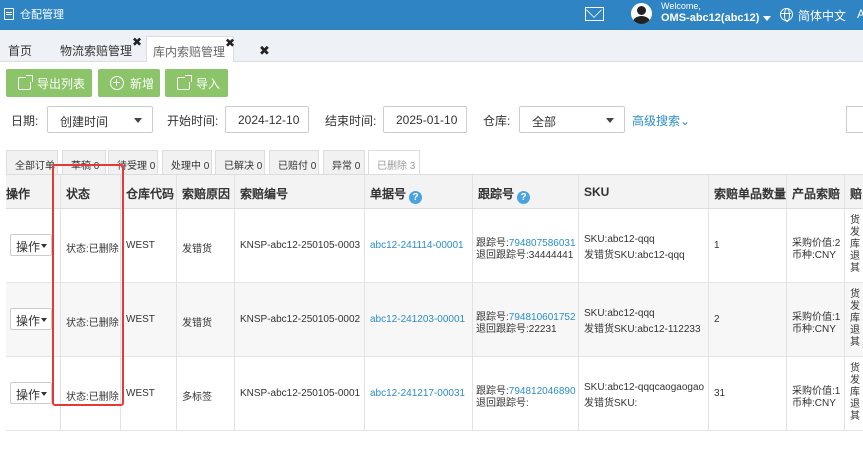 This screenshot has width=863, height=450. Describe the element at coordinates (717, 319) in the screenshot. I see `qty-cell: 2` at that location.